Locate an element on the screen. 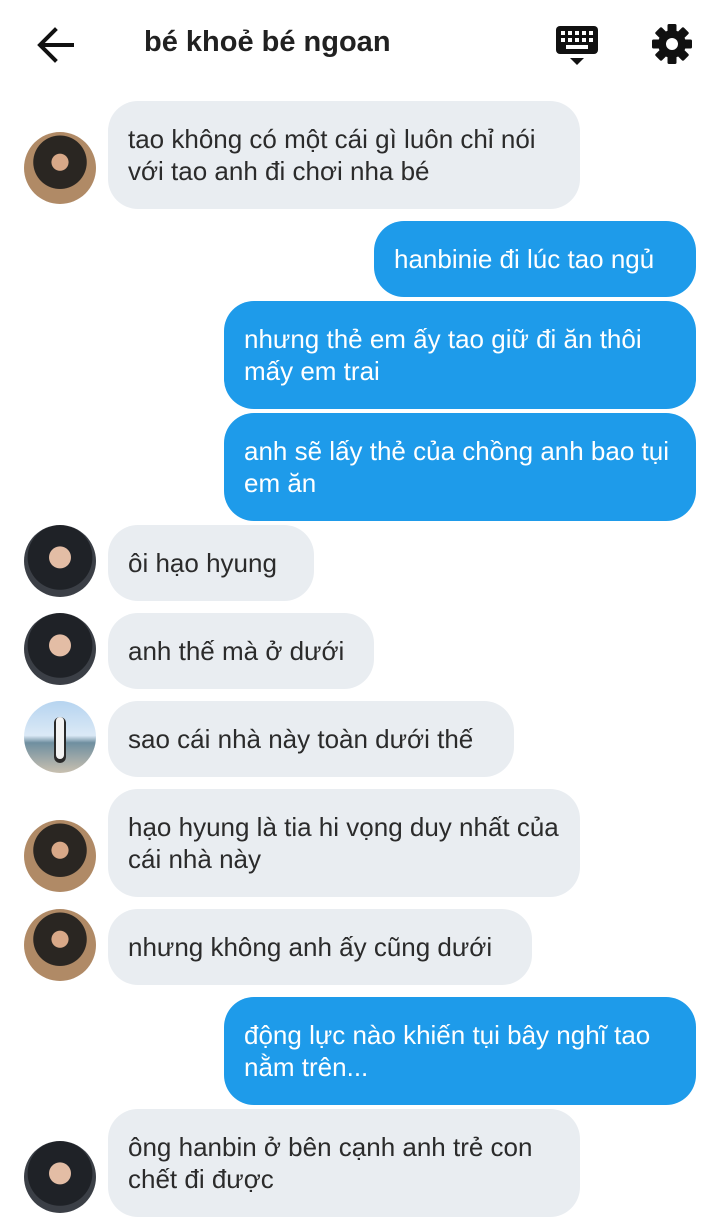  message-bubble-incoming: sao cái nhà này toàn dưới thế is located at coordinates (311, 739).